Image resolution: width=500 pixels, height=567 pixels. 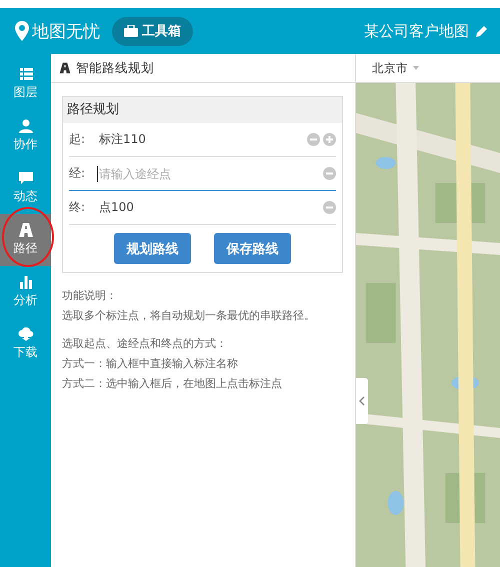 I want to click on route-button: 保存路线, so click(x=252, y=248).